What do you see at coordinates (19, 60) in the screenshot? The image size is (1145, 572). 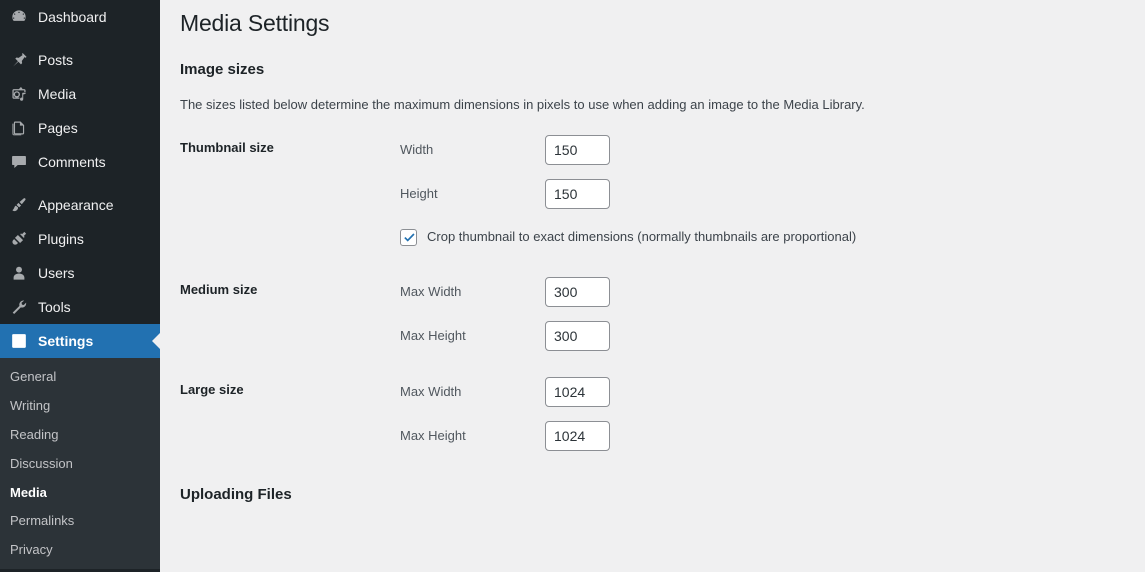 I see `pin-icon` at bounding box center [19, 60].